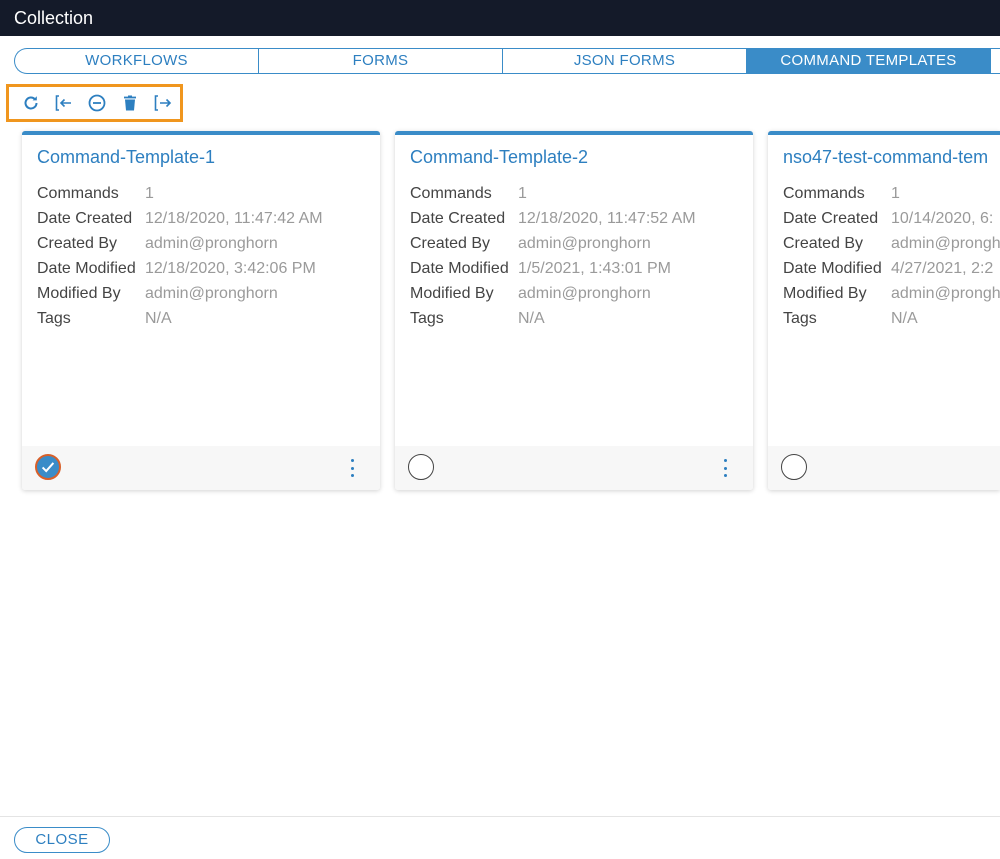 The width and height of the screenshot is (1000, 859). What do you see at coordinates (129, 103) in the screenshot?
I see `delete-icon` at bounding box center [129, 103].